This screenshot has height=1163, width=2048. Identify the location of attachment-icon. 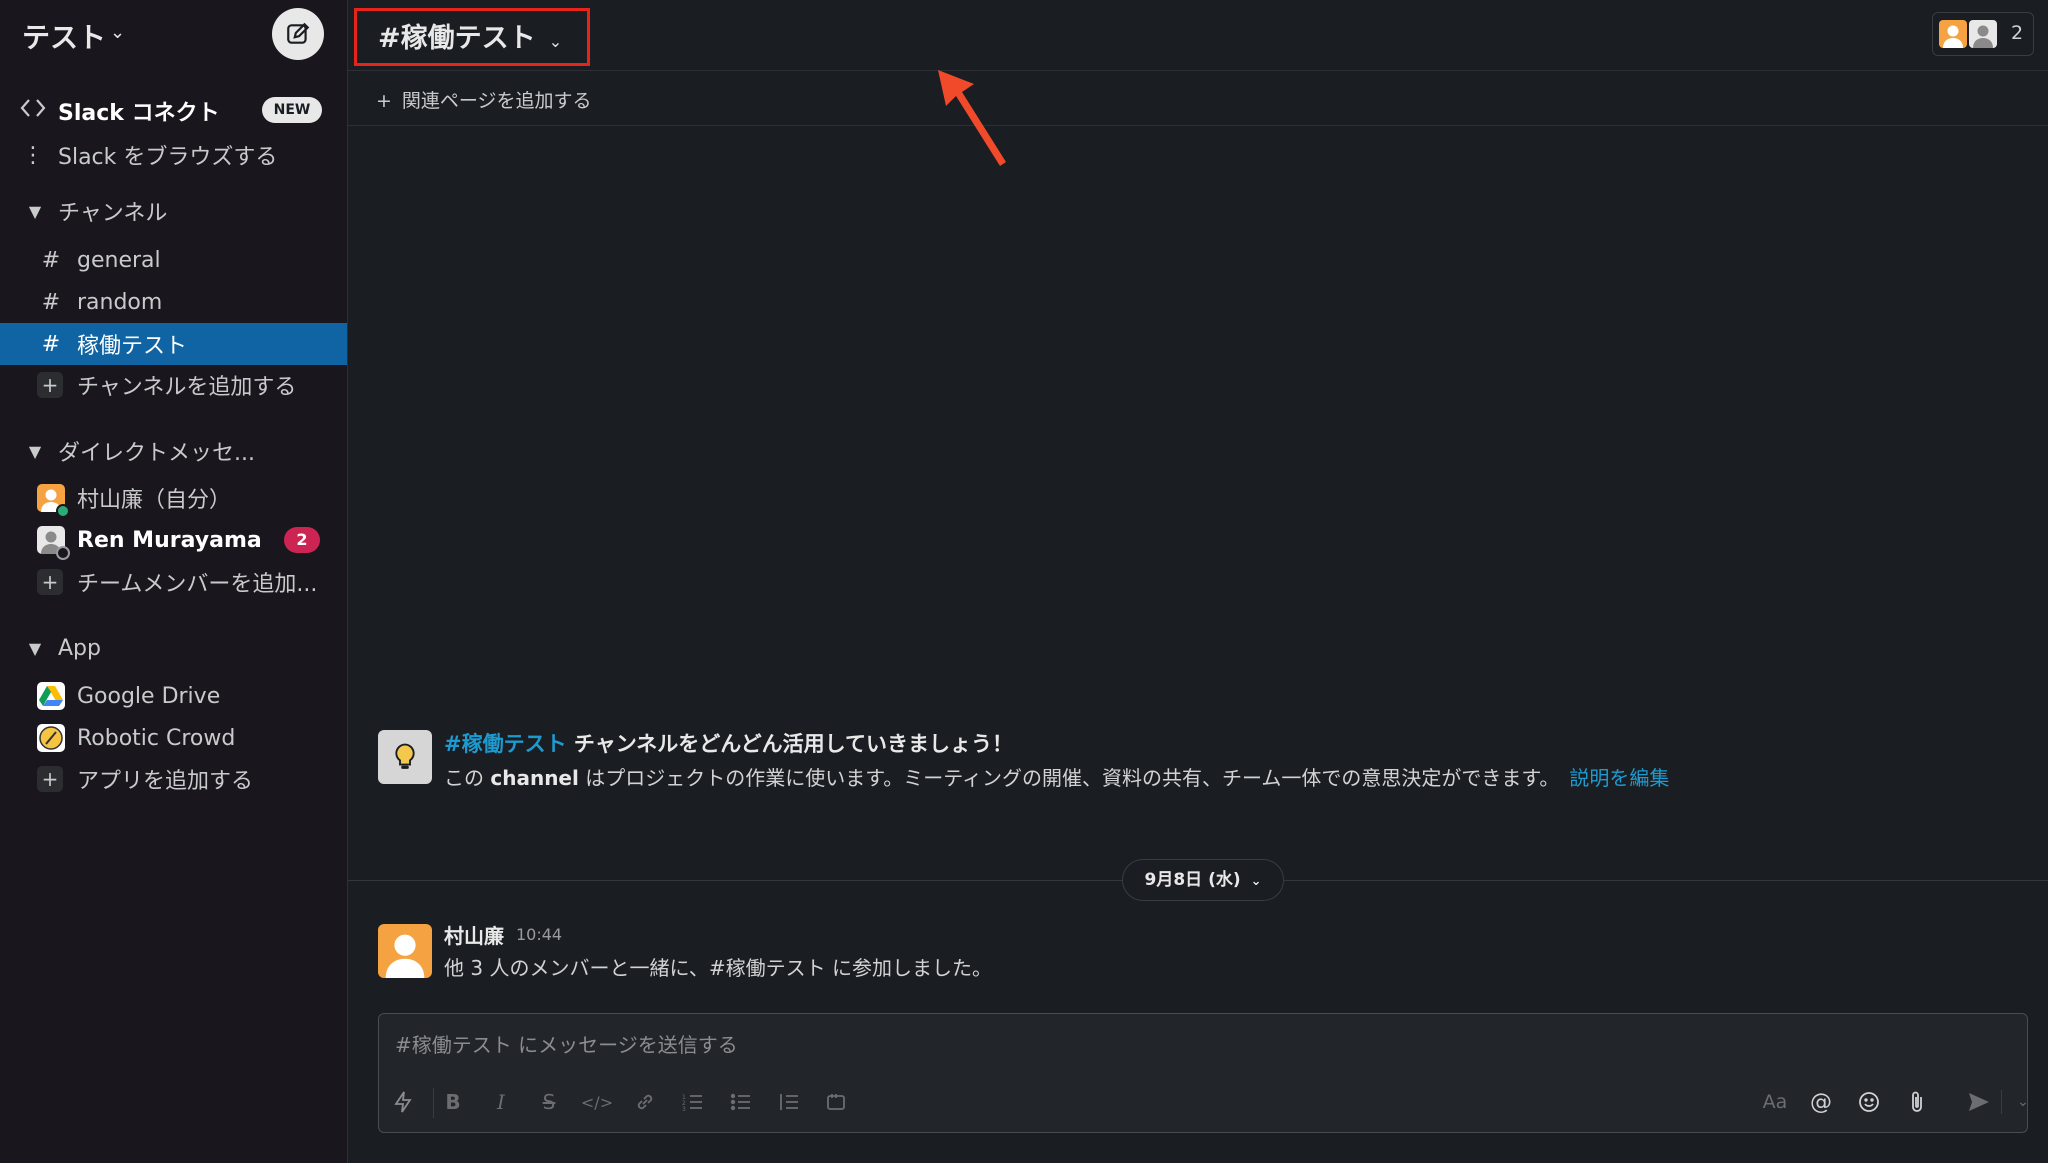
(1917, 1102).